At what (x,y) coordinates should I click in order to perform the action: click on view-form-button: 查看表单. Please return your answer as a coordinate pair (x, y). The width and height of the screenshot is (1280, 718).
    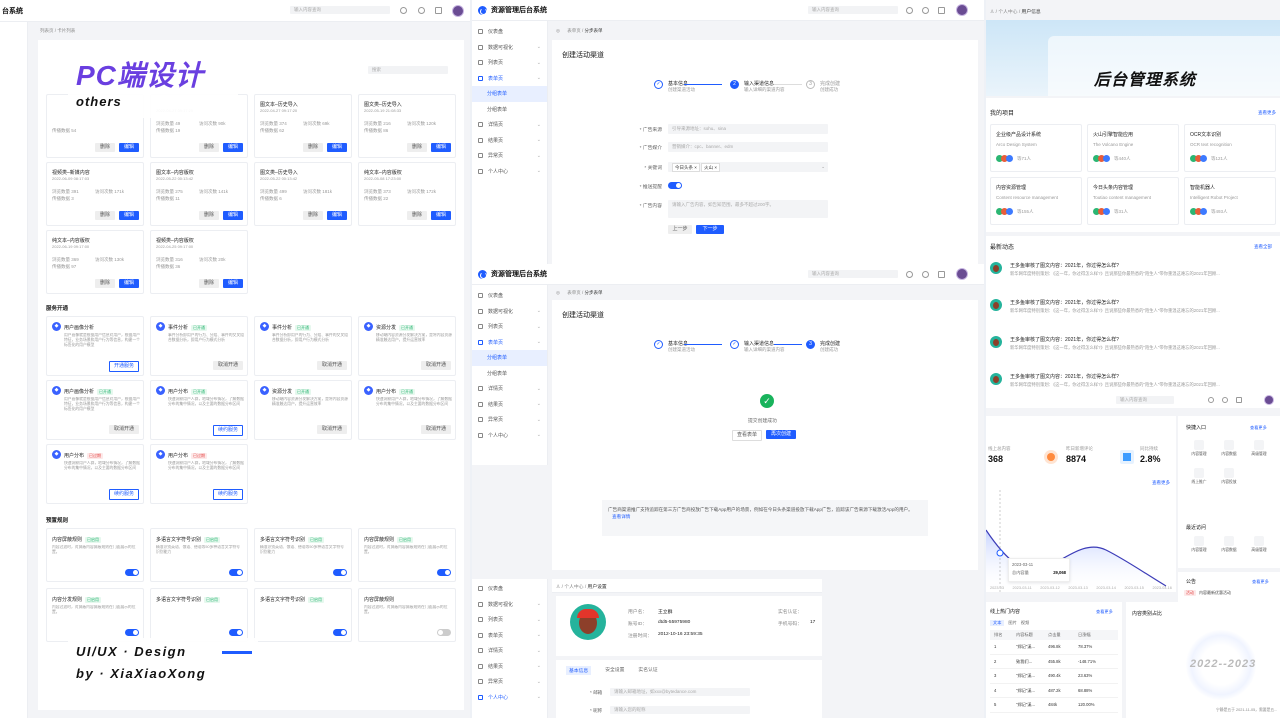
    Looking at the image, I should click on (747, 435).